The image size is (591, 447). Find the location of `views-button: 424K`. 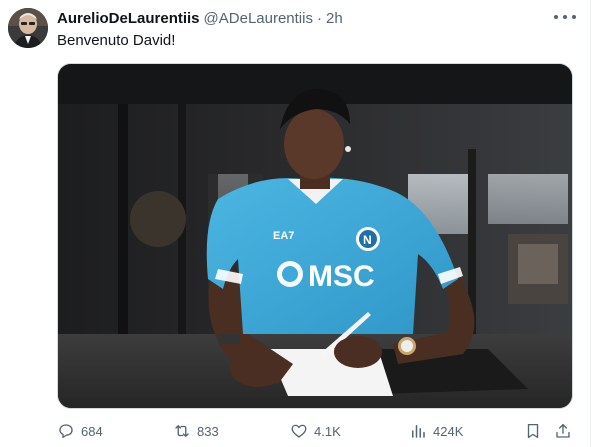

views-button: 424K is located at coordinates (436, 431).